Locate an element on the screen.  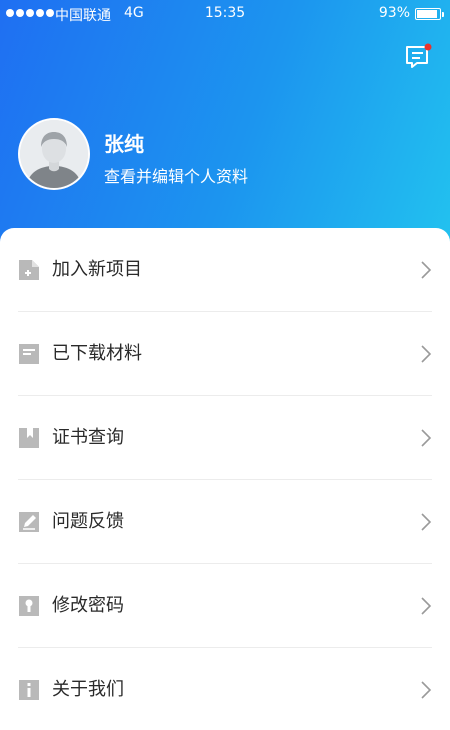
edit-icon is located at coordinates (29, 522).